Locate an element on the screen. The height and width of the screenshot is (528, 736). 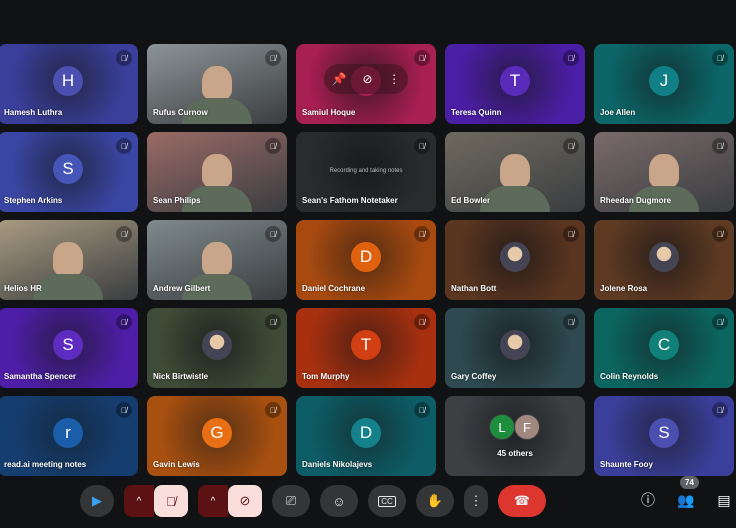
camera-off-icon: ⊘ is located at coordinates (245, 500).